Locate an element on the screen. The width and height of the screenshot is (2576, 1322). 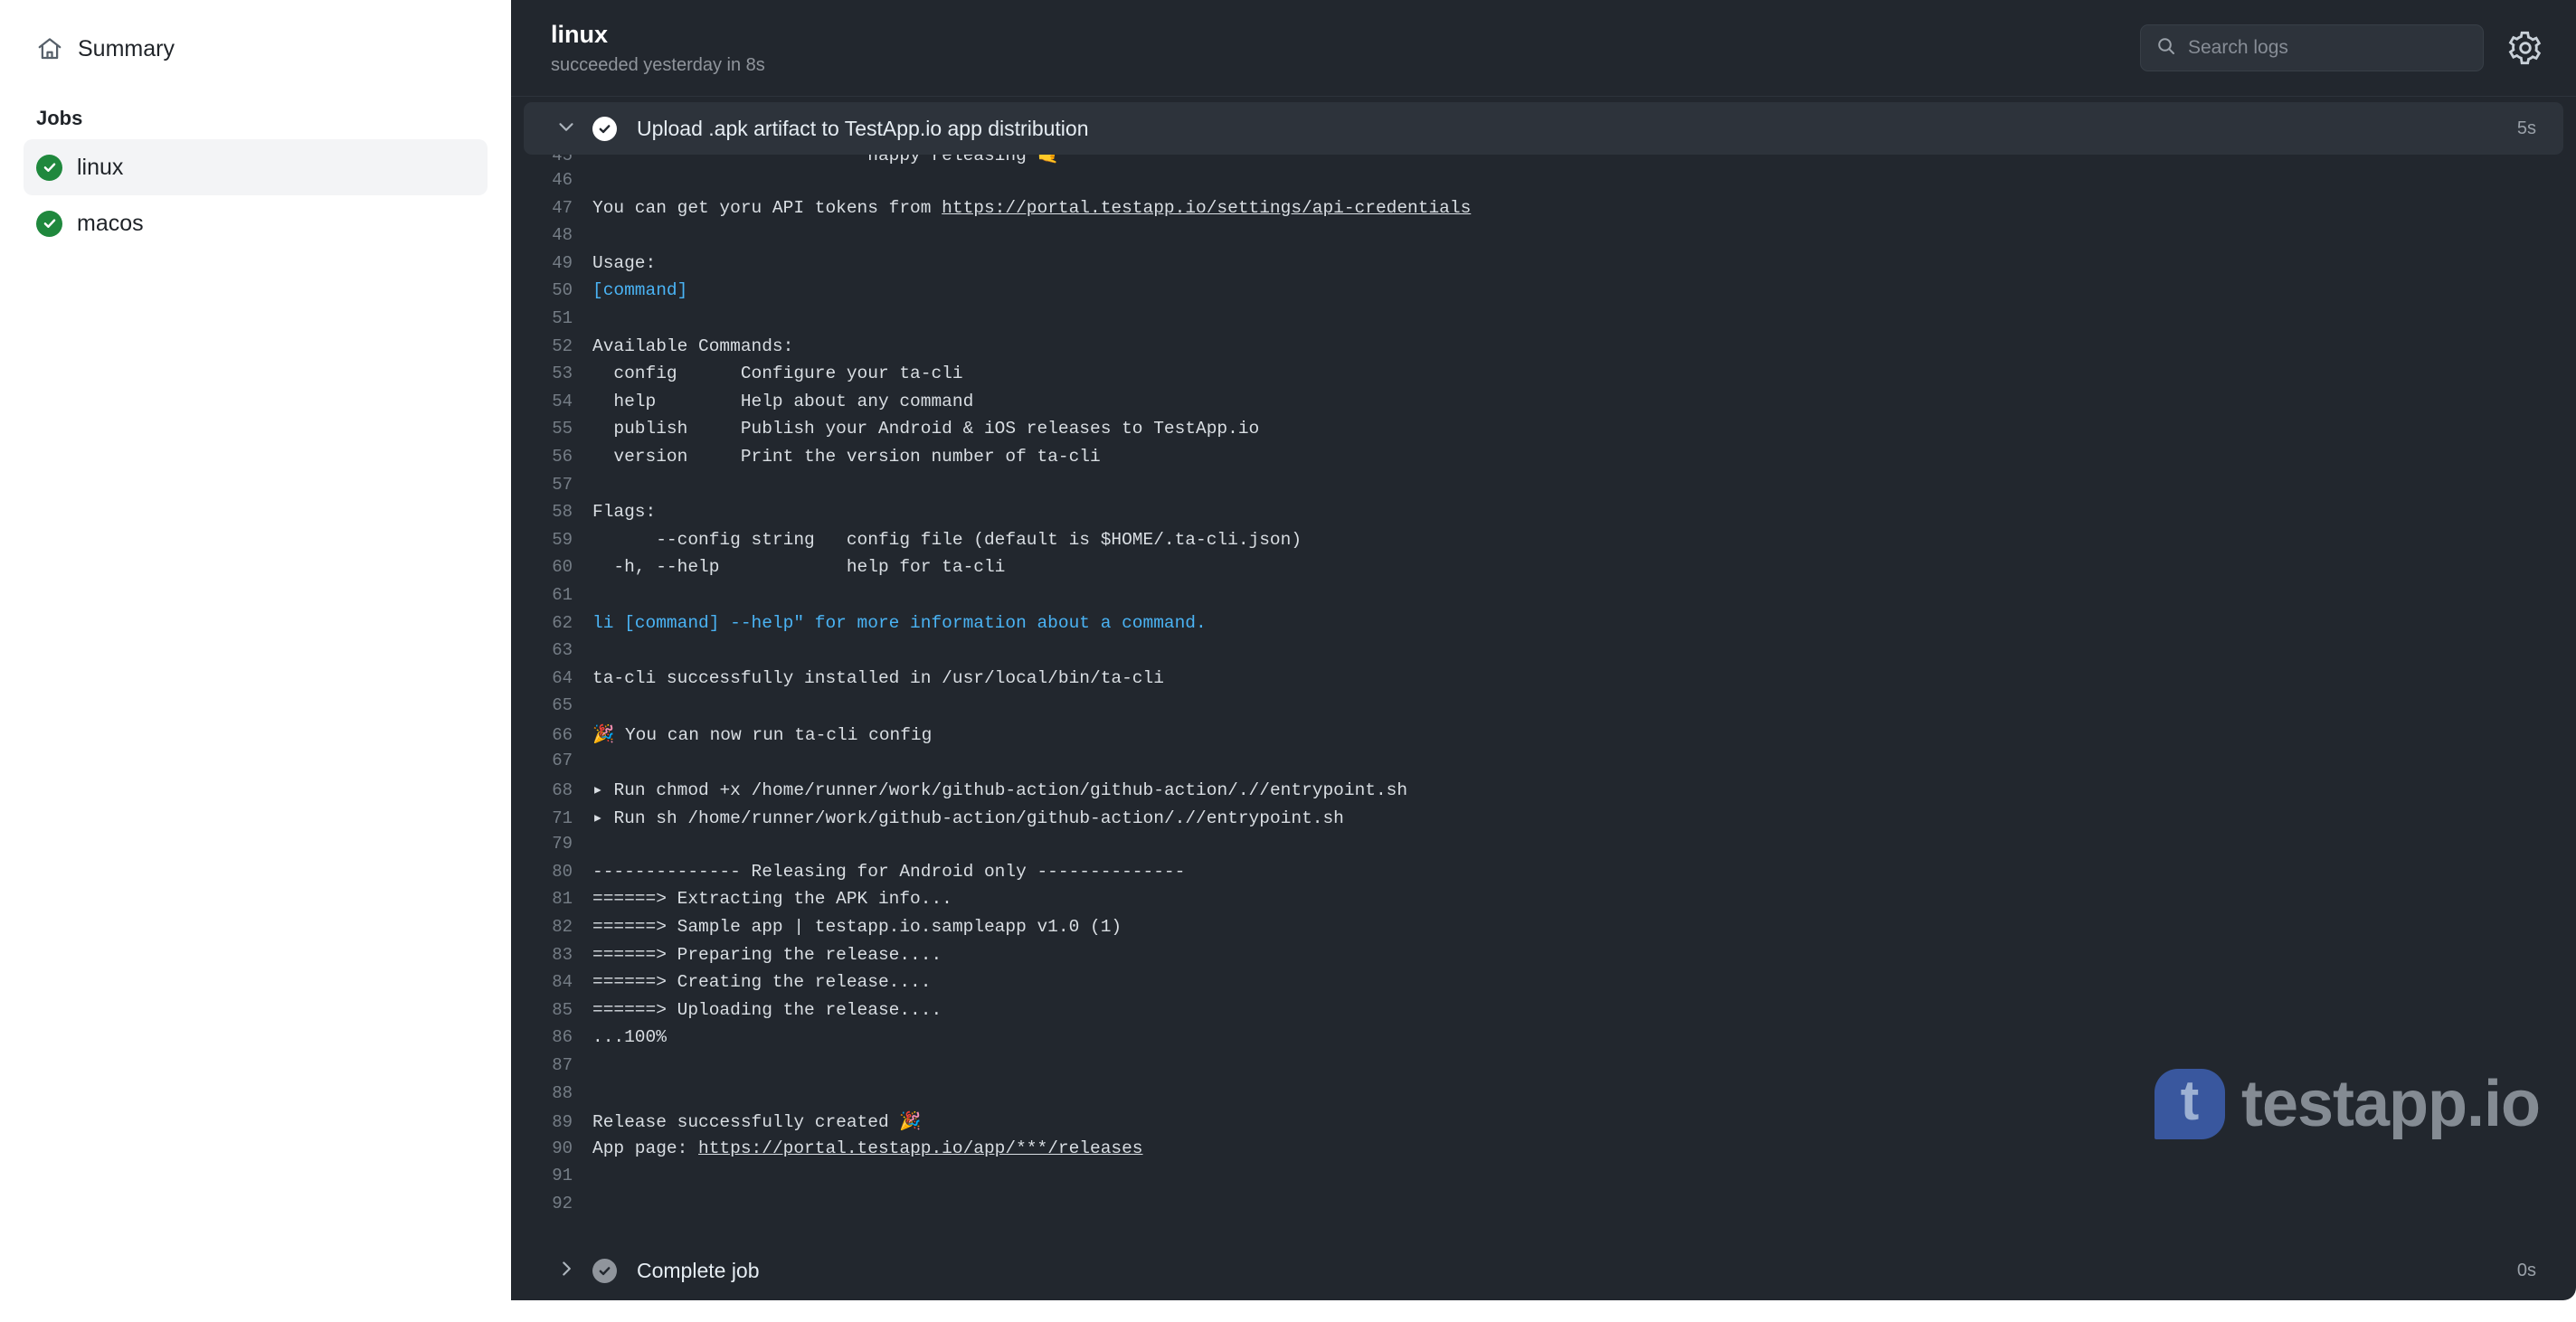
log-line: 87 is located at coordinates (1543, 1069).